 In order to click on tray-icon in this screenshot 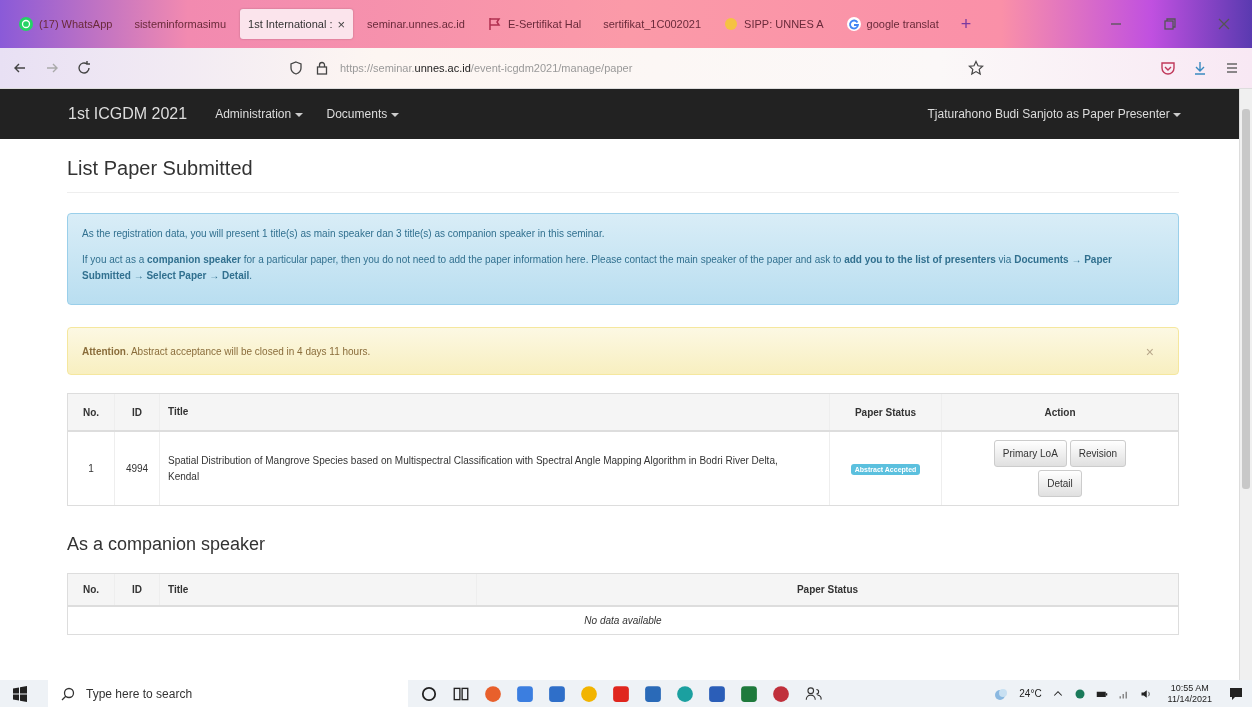, I will do `click(1079, 693)`.